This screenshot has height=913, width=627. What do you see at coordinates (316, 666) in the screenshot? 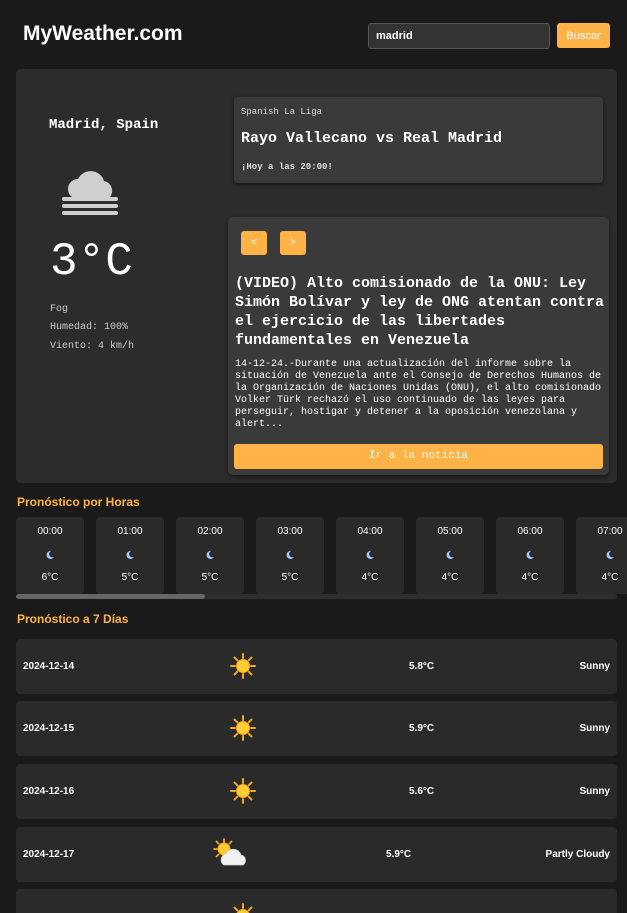
I see `day-row: 2024-12-14 5.8°C Sunny` at bounding box center [316, 666].